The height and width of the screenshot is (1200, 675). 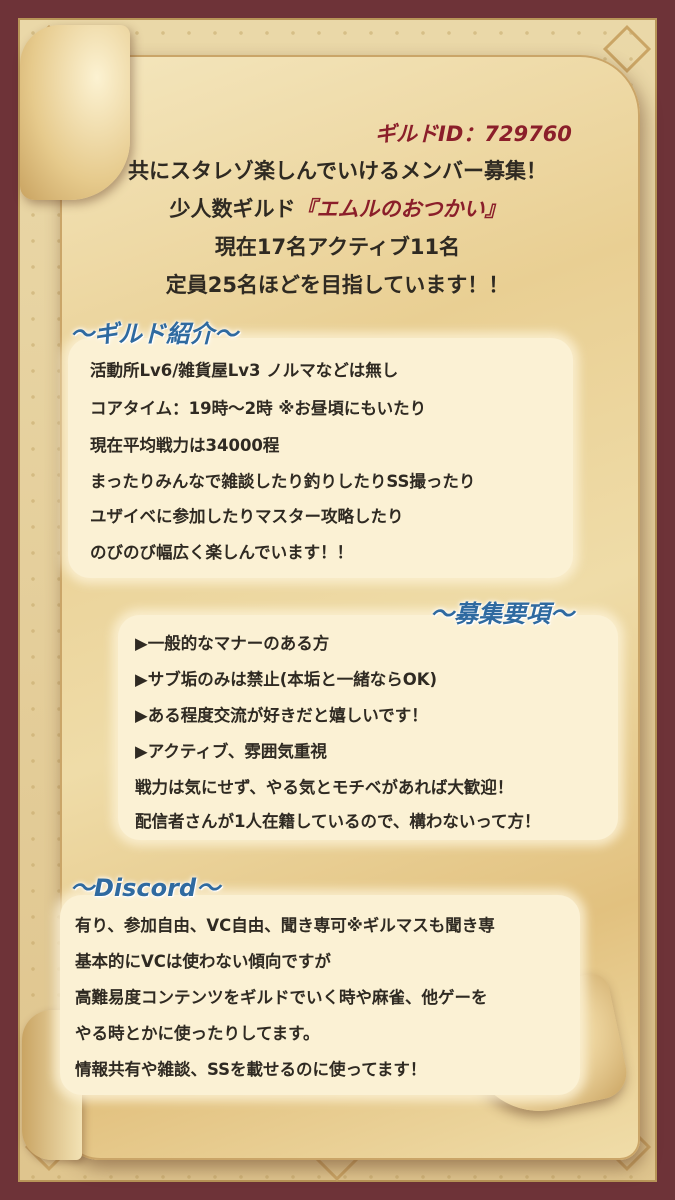 I want to click on intro-line: コアタイム：19時～2時 ※お昼頃にもいたり, so click(x=258, y=408).